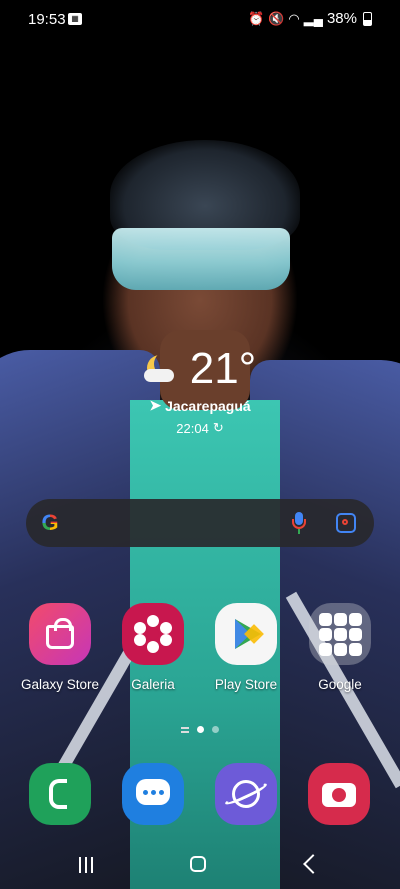  I want to click on recent-apps-button, so click(86, 865).